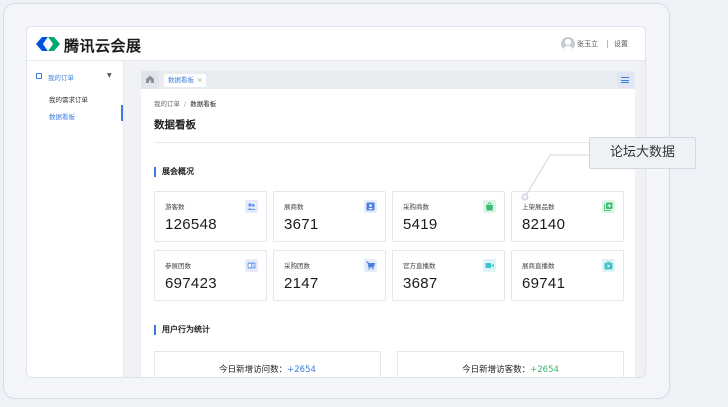 The height and width of the screenshot is (407, 728). What do you see at coordinates (608, 206) in the screenshot?
I see `add-library-icon` at bounding box center [608, 206].